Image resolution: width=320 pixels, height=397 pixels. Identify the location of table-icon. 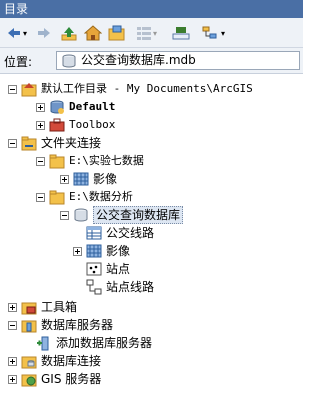
(94, 233).